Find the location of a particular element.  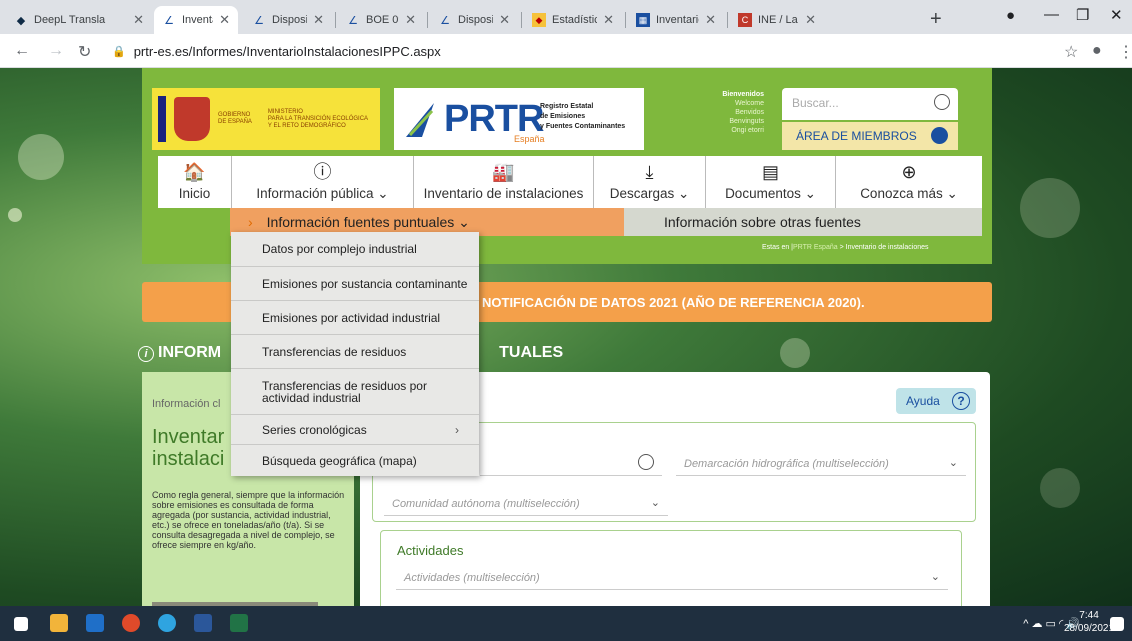

browser-tab: ▦ Inventario de ✕ is located at coordinates (676, 20).